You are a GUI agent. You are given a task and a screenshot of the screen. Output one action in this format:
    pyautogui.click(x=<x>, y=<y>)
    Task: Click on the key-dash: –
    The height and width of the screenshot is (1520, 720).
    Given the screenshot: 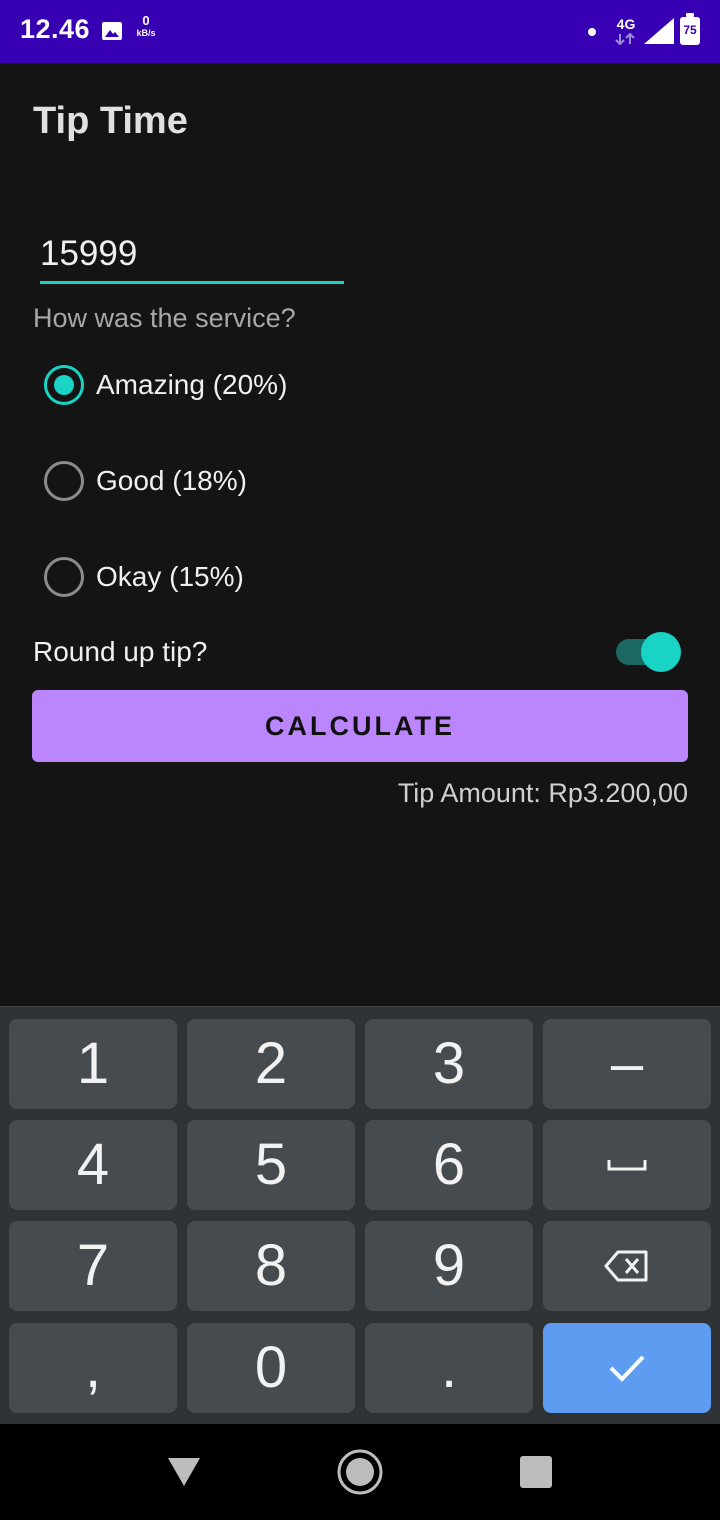 What is the action you would take?
    pyautogui.click(x=627, y=1064)
    